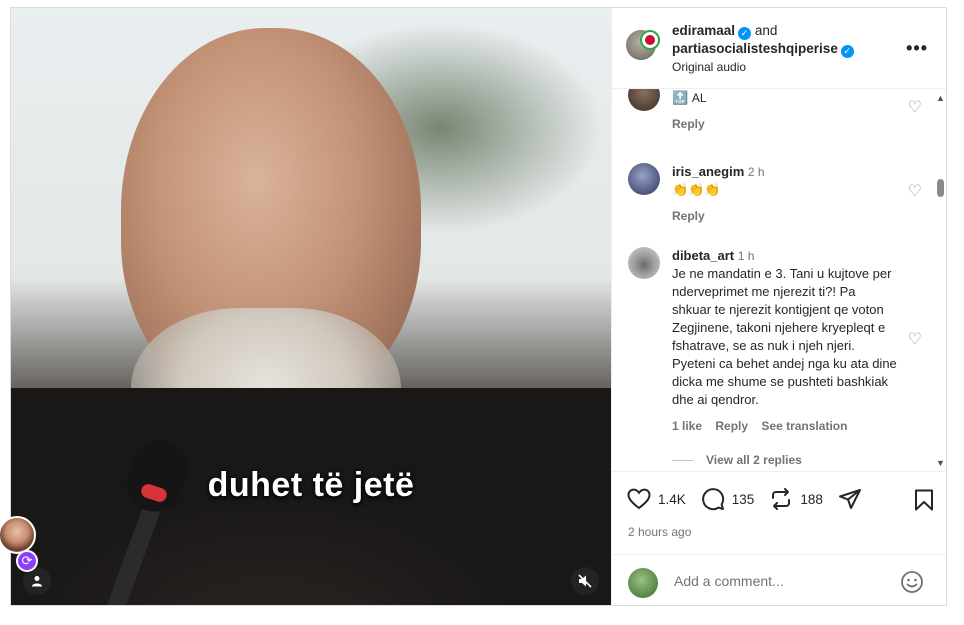 The height and width of the screenshot is (625, 964). Describe the element at coordinates (763, 67) in the screenshot. I see `audio-link: Original audio` at that location.